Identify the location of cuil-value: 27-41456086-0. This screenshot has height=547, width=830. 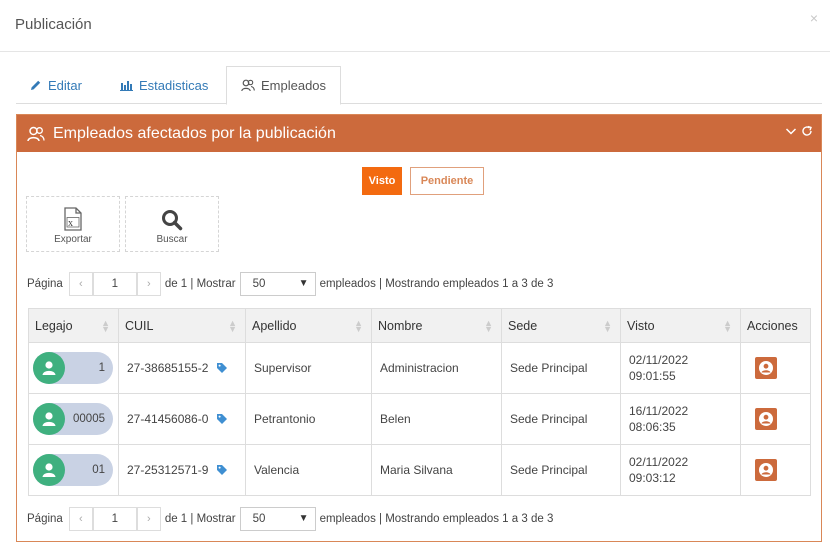
(168, 419).